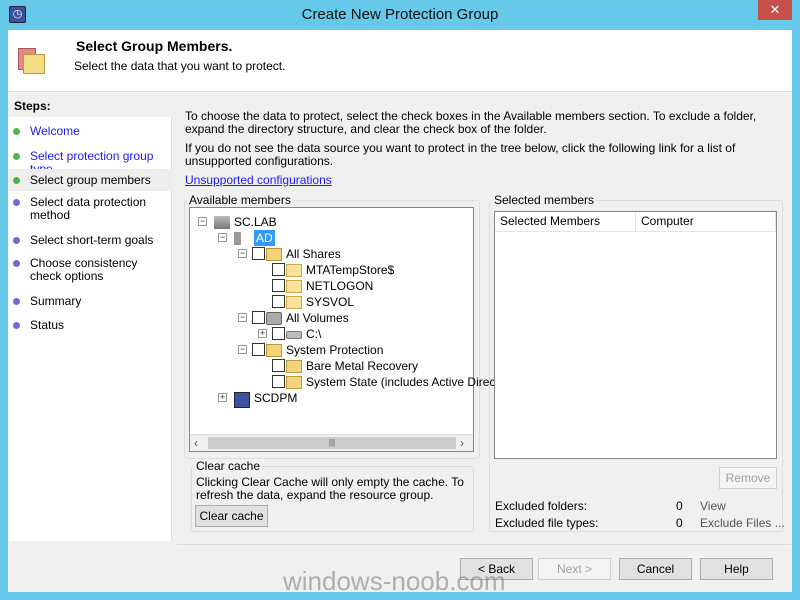 Image resolution: width=800 pixels, height=600 pixels. I want to click on selected-members-label: Selected members, so click(544, 200).